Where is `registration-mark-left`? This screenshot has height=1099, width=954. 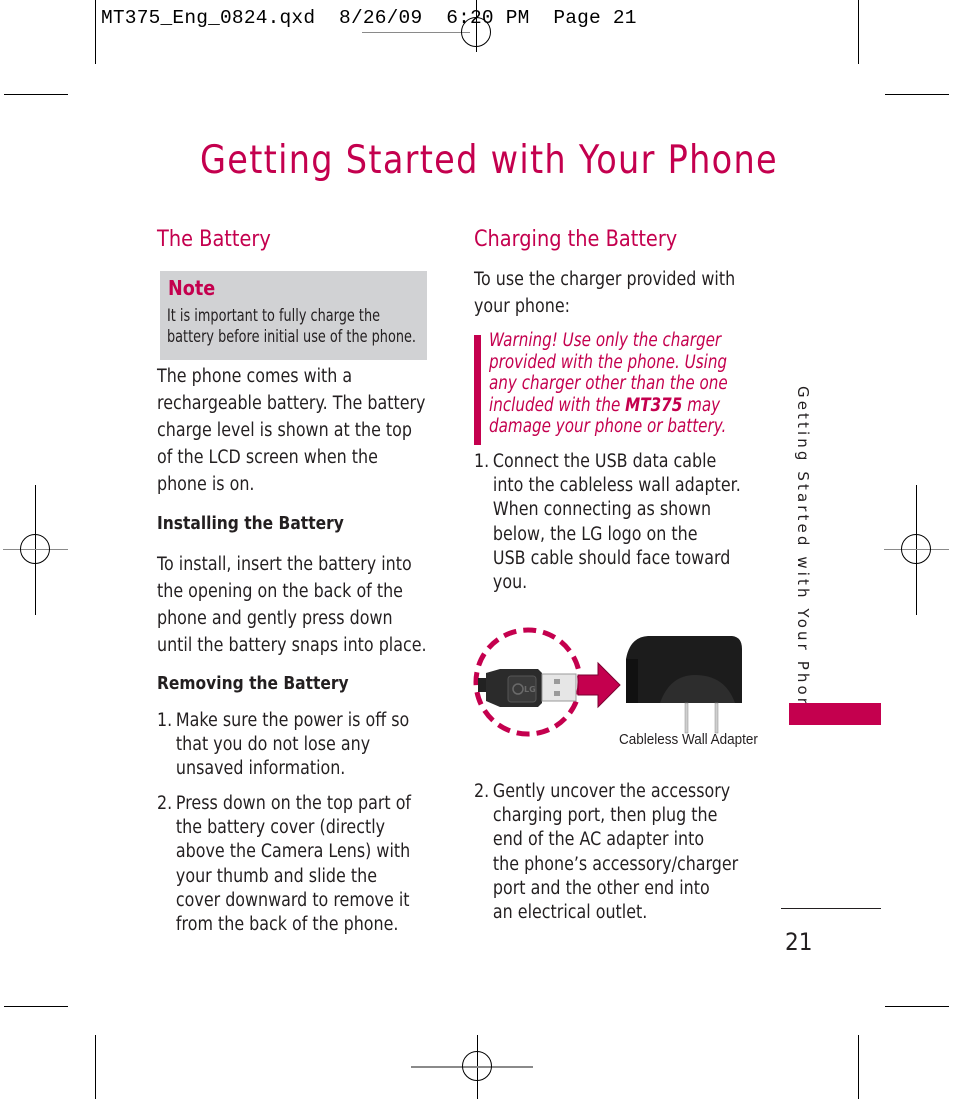
registration-mark-left is located at coordinates (40, 550).